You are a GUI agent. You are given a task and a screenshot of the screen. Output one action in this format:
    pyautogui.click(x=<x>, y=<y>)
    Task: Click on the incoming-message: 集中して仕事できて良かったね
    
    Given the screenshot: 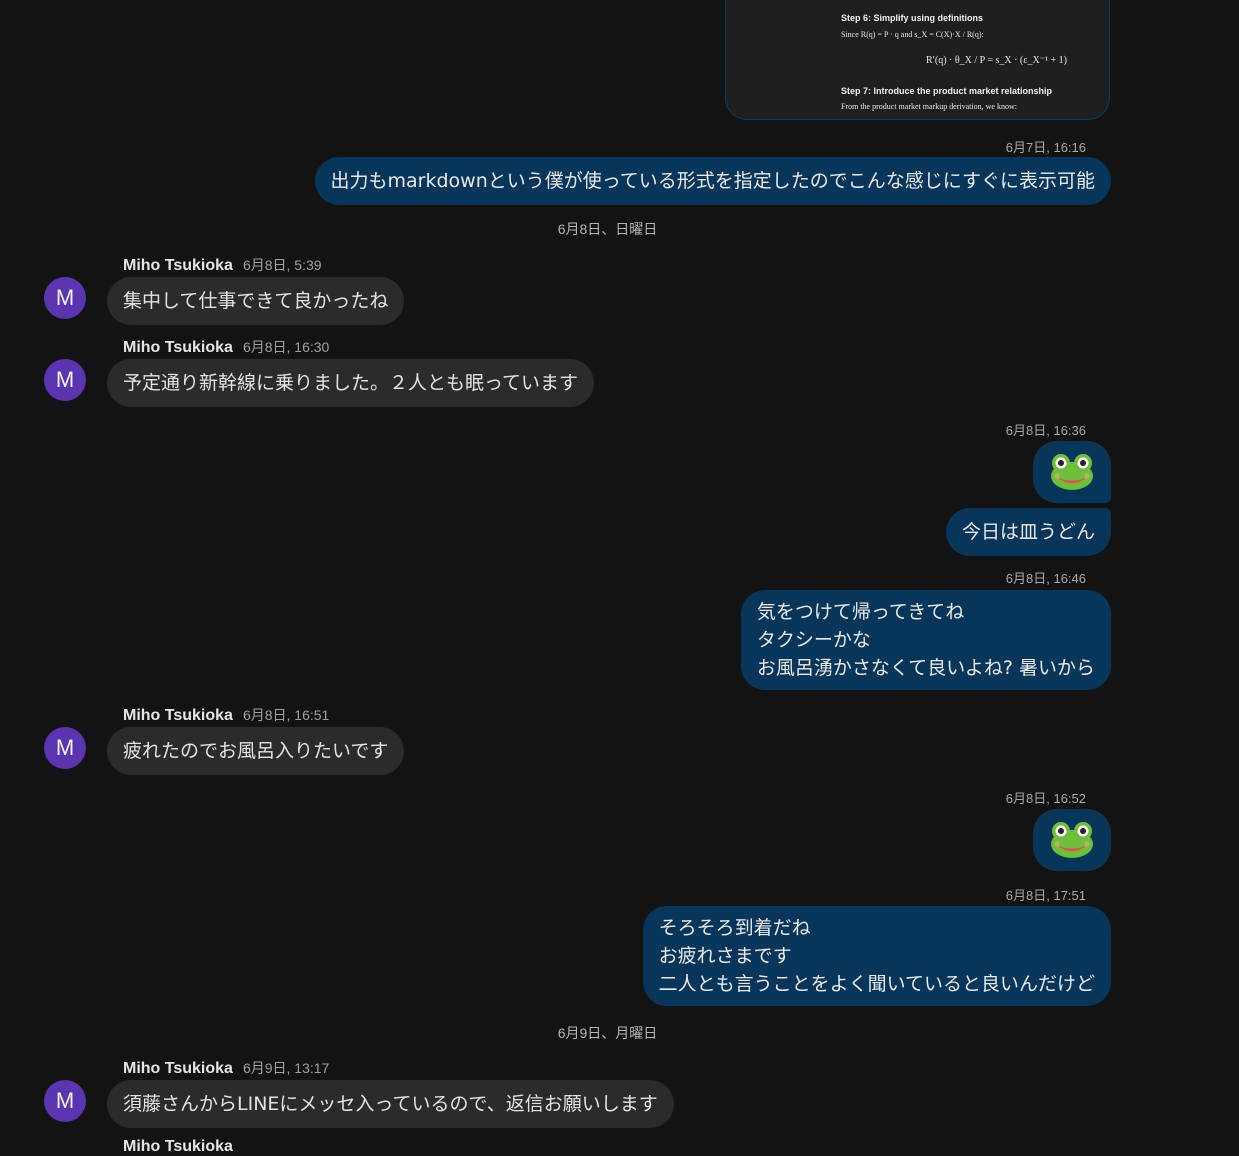 What is the action you would take?
    pyautogui.click(x=256, y=301)
    